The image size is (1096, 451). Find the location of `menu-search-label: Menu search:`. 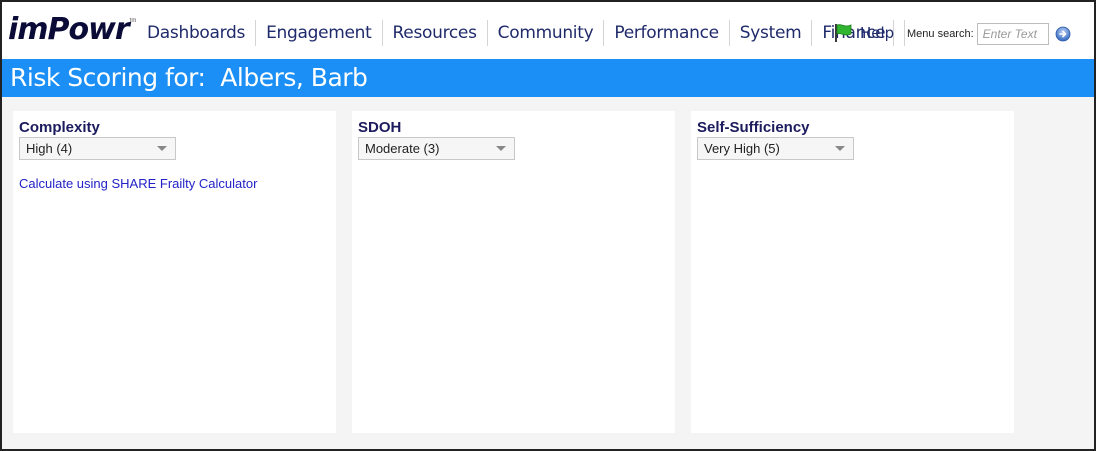

menu-search-label: Menu search: is located at coordinates (940, 34).